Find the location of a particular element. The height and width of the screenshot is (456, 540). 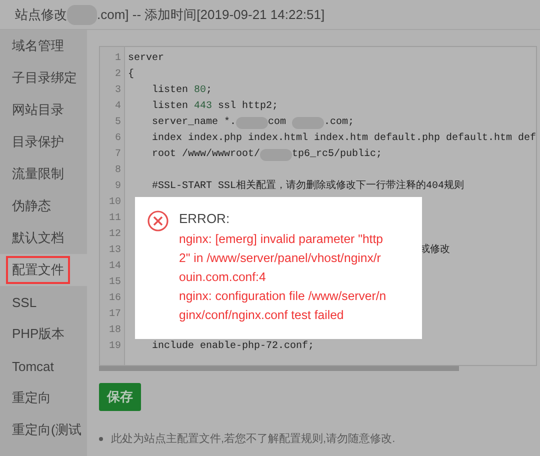

sidebar-item: Tomcat is located at coordinates (43, 366).